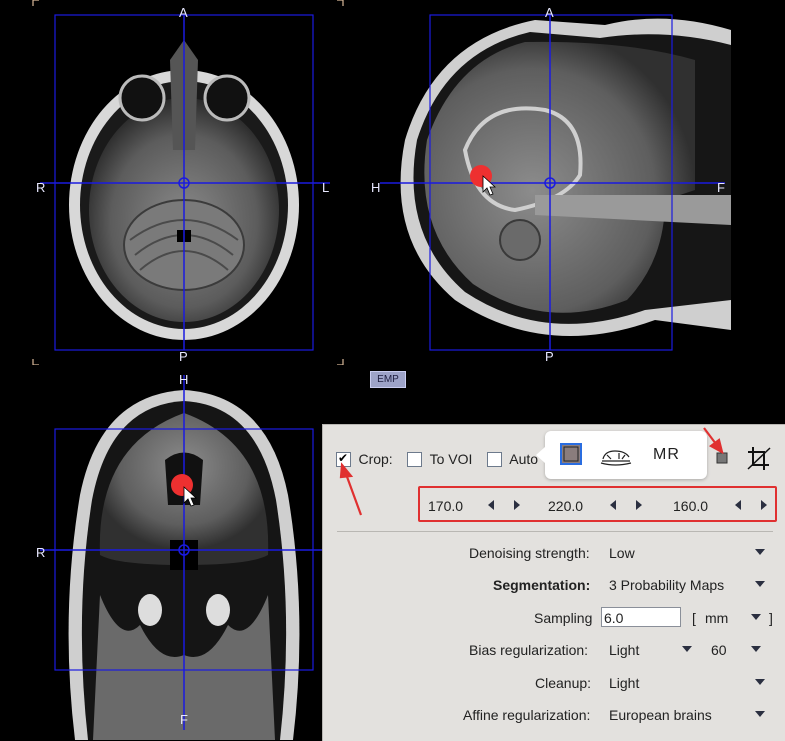 This screenshot has width=785, height=741. What do you see at coordinates (720, 506) in the screenshot?
I see `crop-z-field: 160.0` at bounding box center [720, 506].